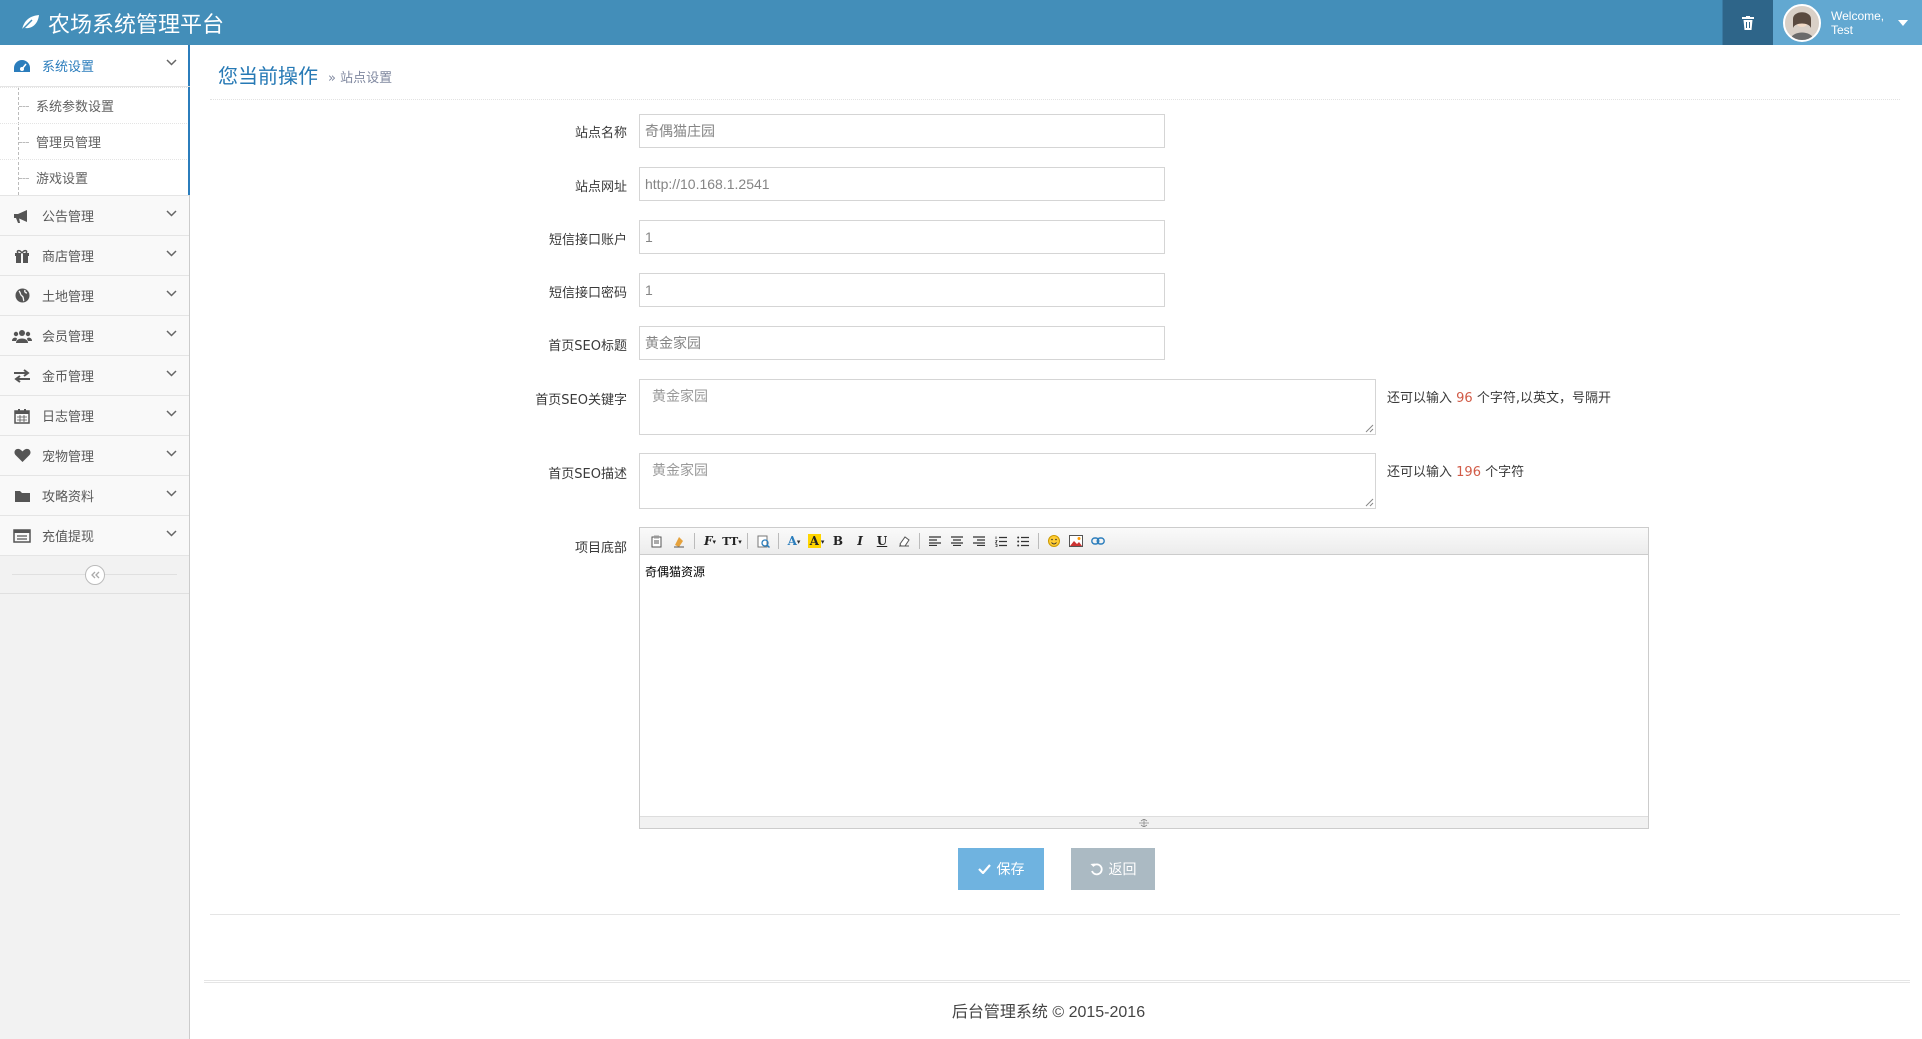  What do you see at coordinates (1007, 407) in the screenshot?
I see `seo-keywords-textarea: 黄金家园` at bounding box center [1007, 407].